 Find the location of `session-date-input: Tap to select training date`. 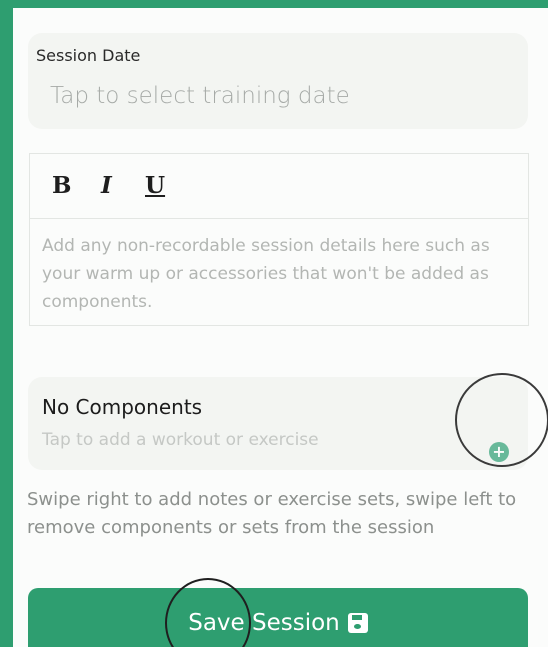

session-date-input: Tap to select training date is located at coordinates (200, 96).